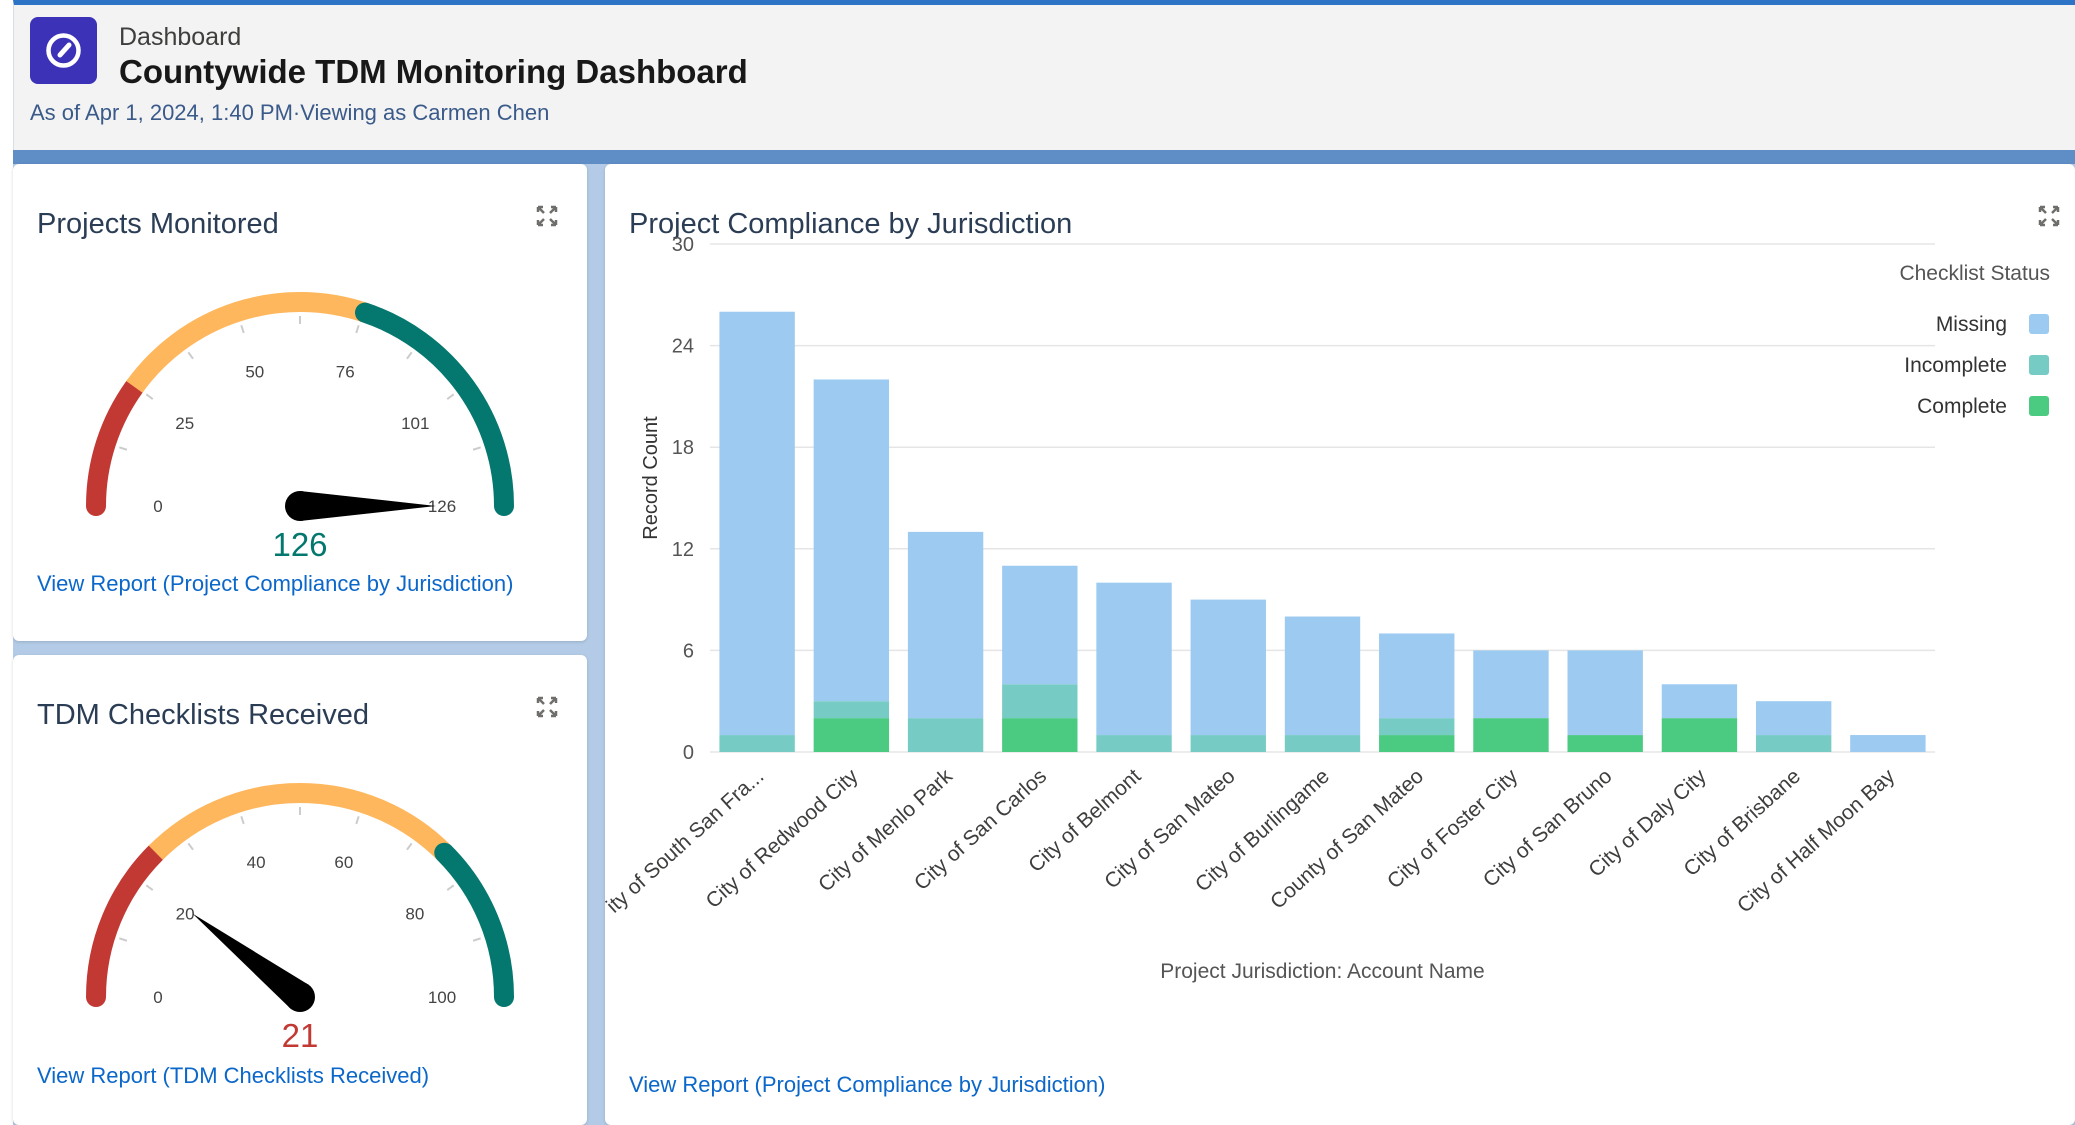  Describe the element at coordinates (343, 862) in the screenshot. I see `checklists-gauge-tick-label: 60` at that location.